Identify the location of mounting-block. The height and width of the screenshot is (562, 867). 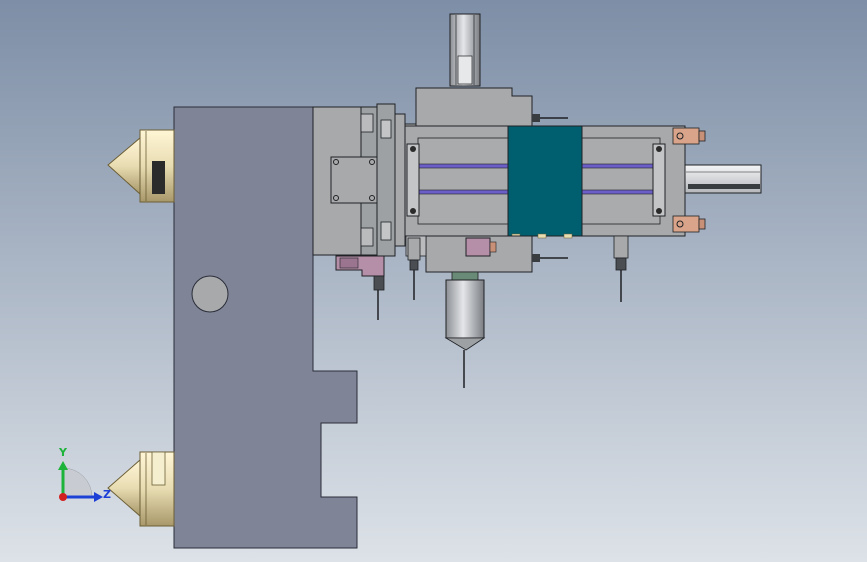
(345, 181).